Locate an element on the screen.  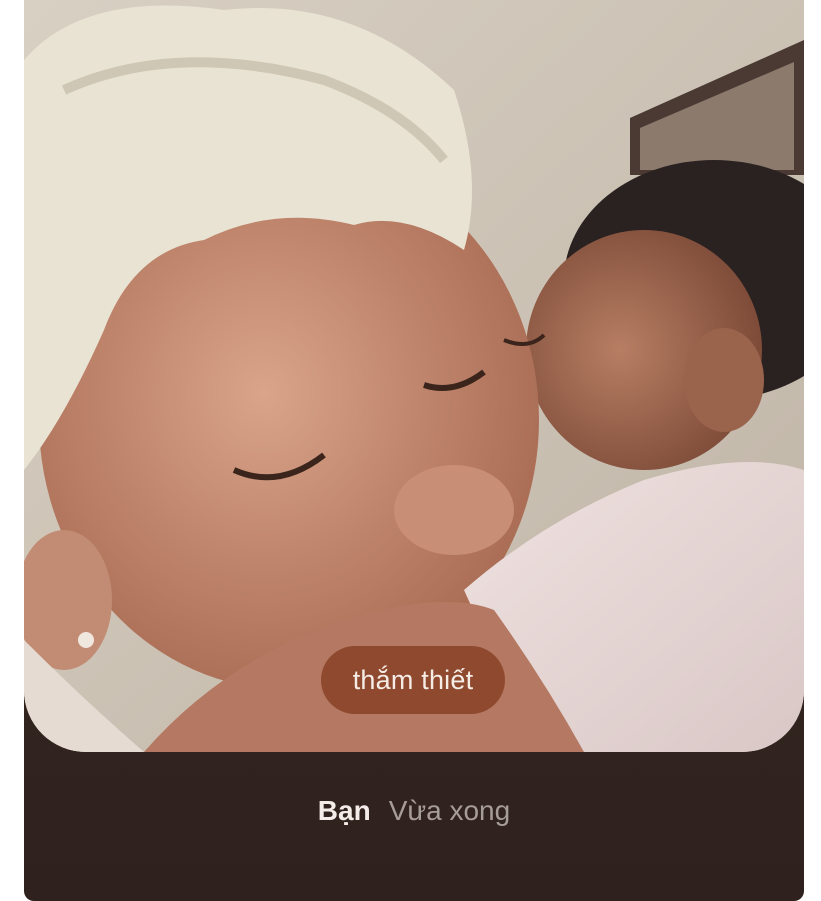
caption-pill: thắm thiết is located at coordinates (413, 680).